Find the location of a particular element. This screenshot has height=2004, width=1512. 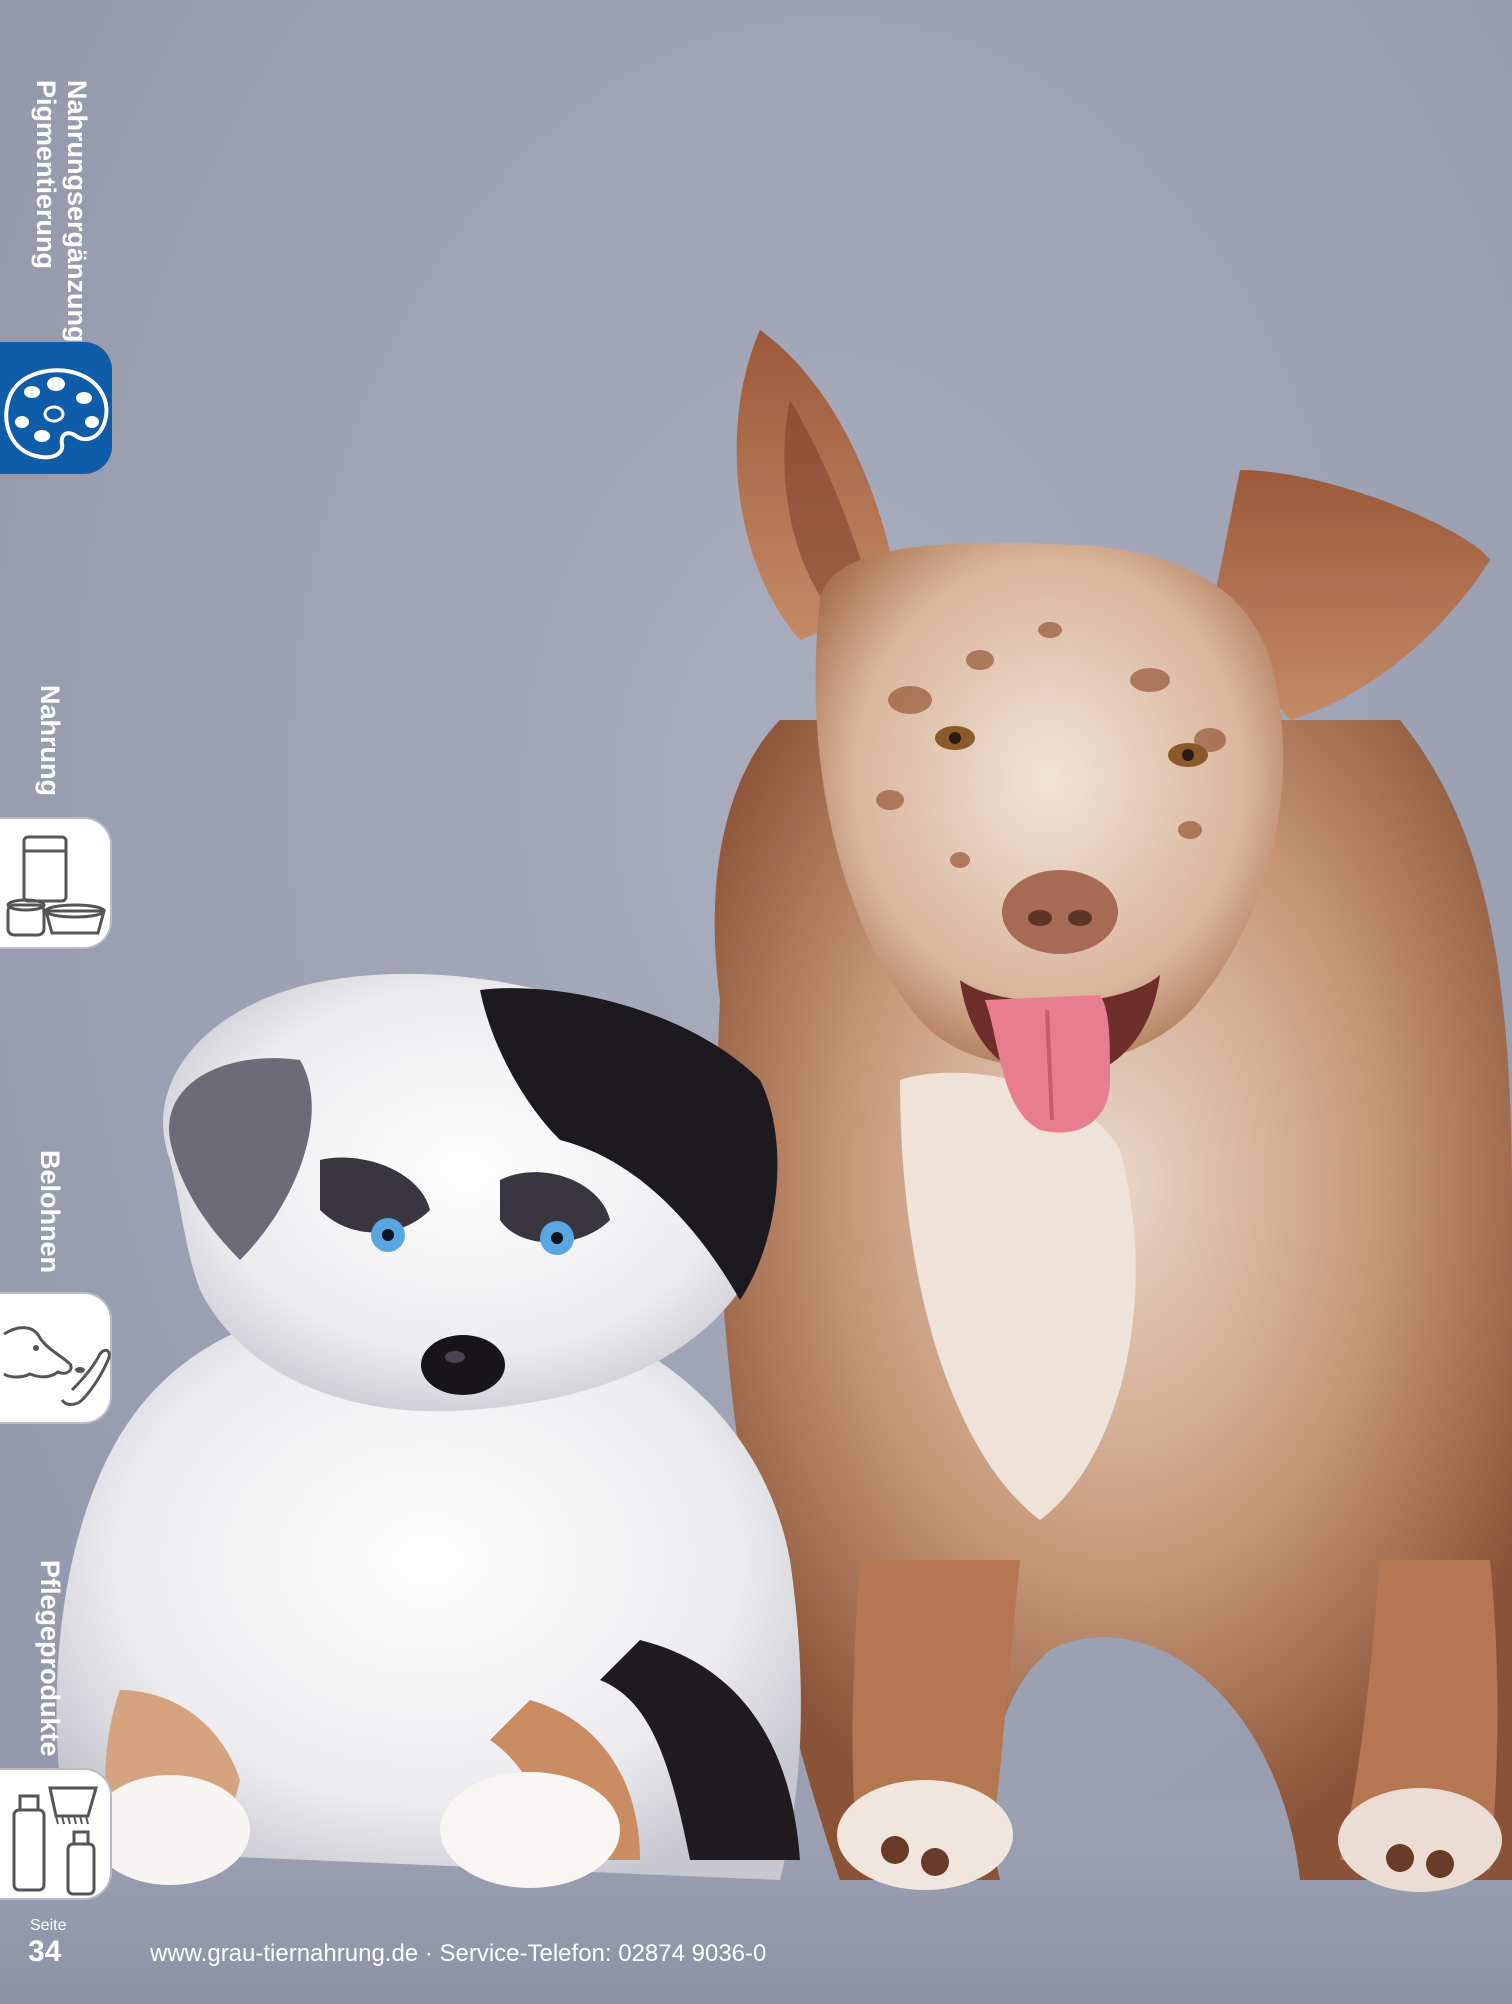

tab-nahrungsergaenzung is located at coordinates (56, 408).